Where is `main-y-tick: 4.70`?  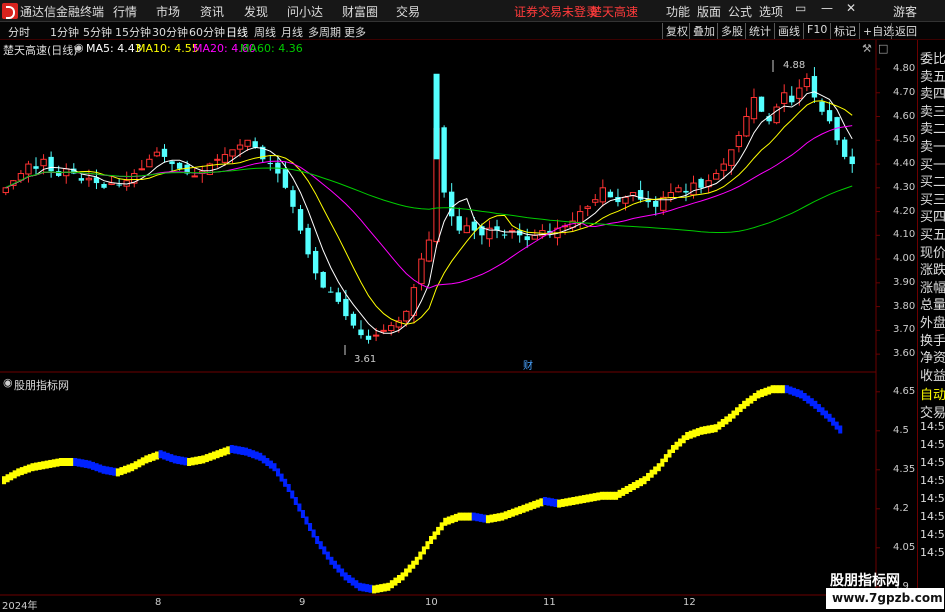
main-y-tick: 4.70 is located at coordinates (904, 92).